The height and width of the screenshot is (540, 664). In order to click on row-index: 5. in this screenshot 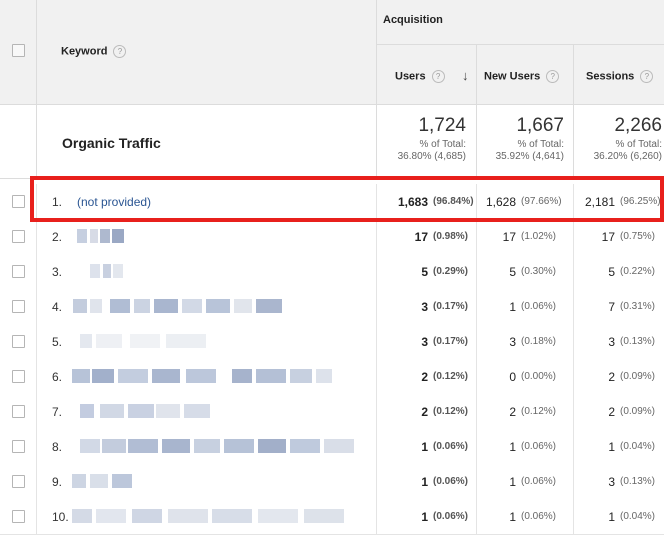, I will do `click(57, 342)`.